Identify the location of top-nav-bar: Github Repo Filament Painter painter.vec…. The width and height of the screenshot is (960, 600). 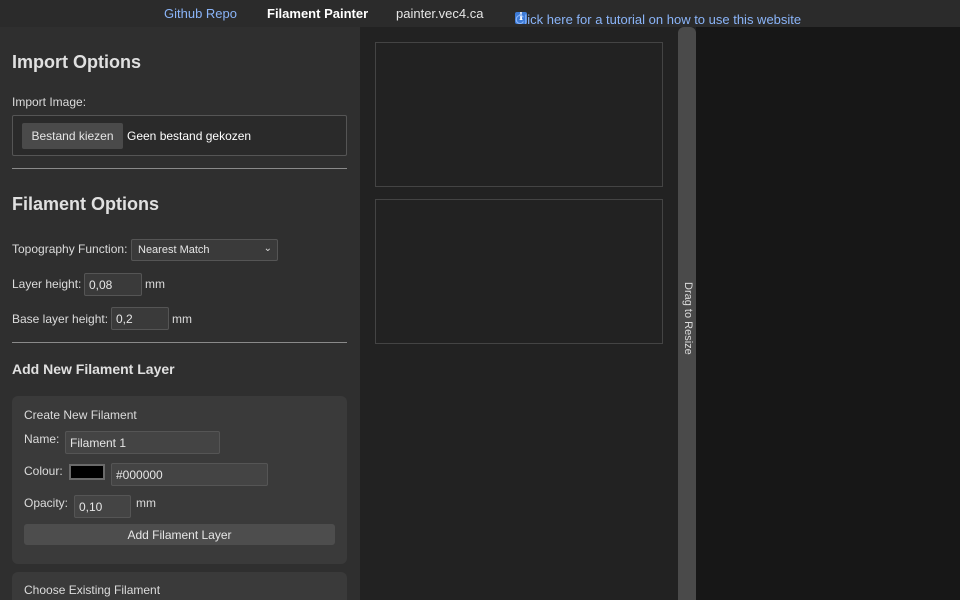
(480, 13).